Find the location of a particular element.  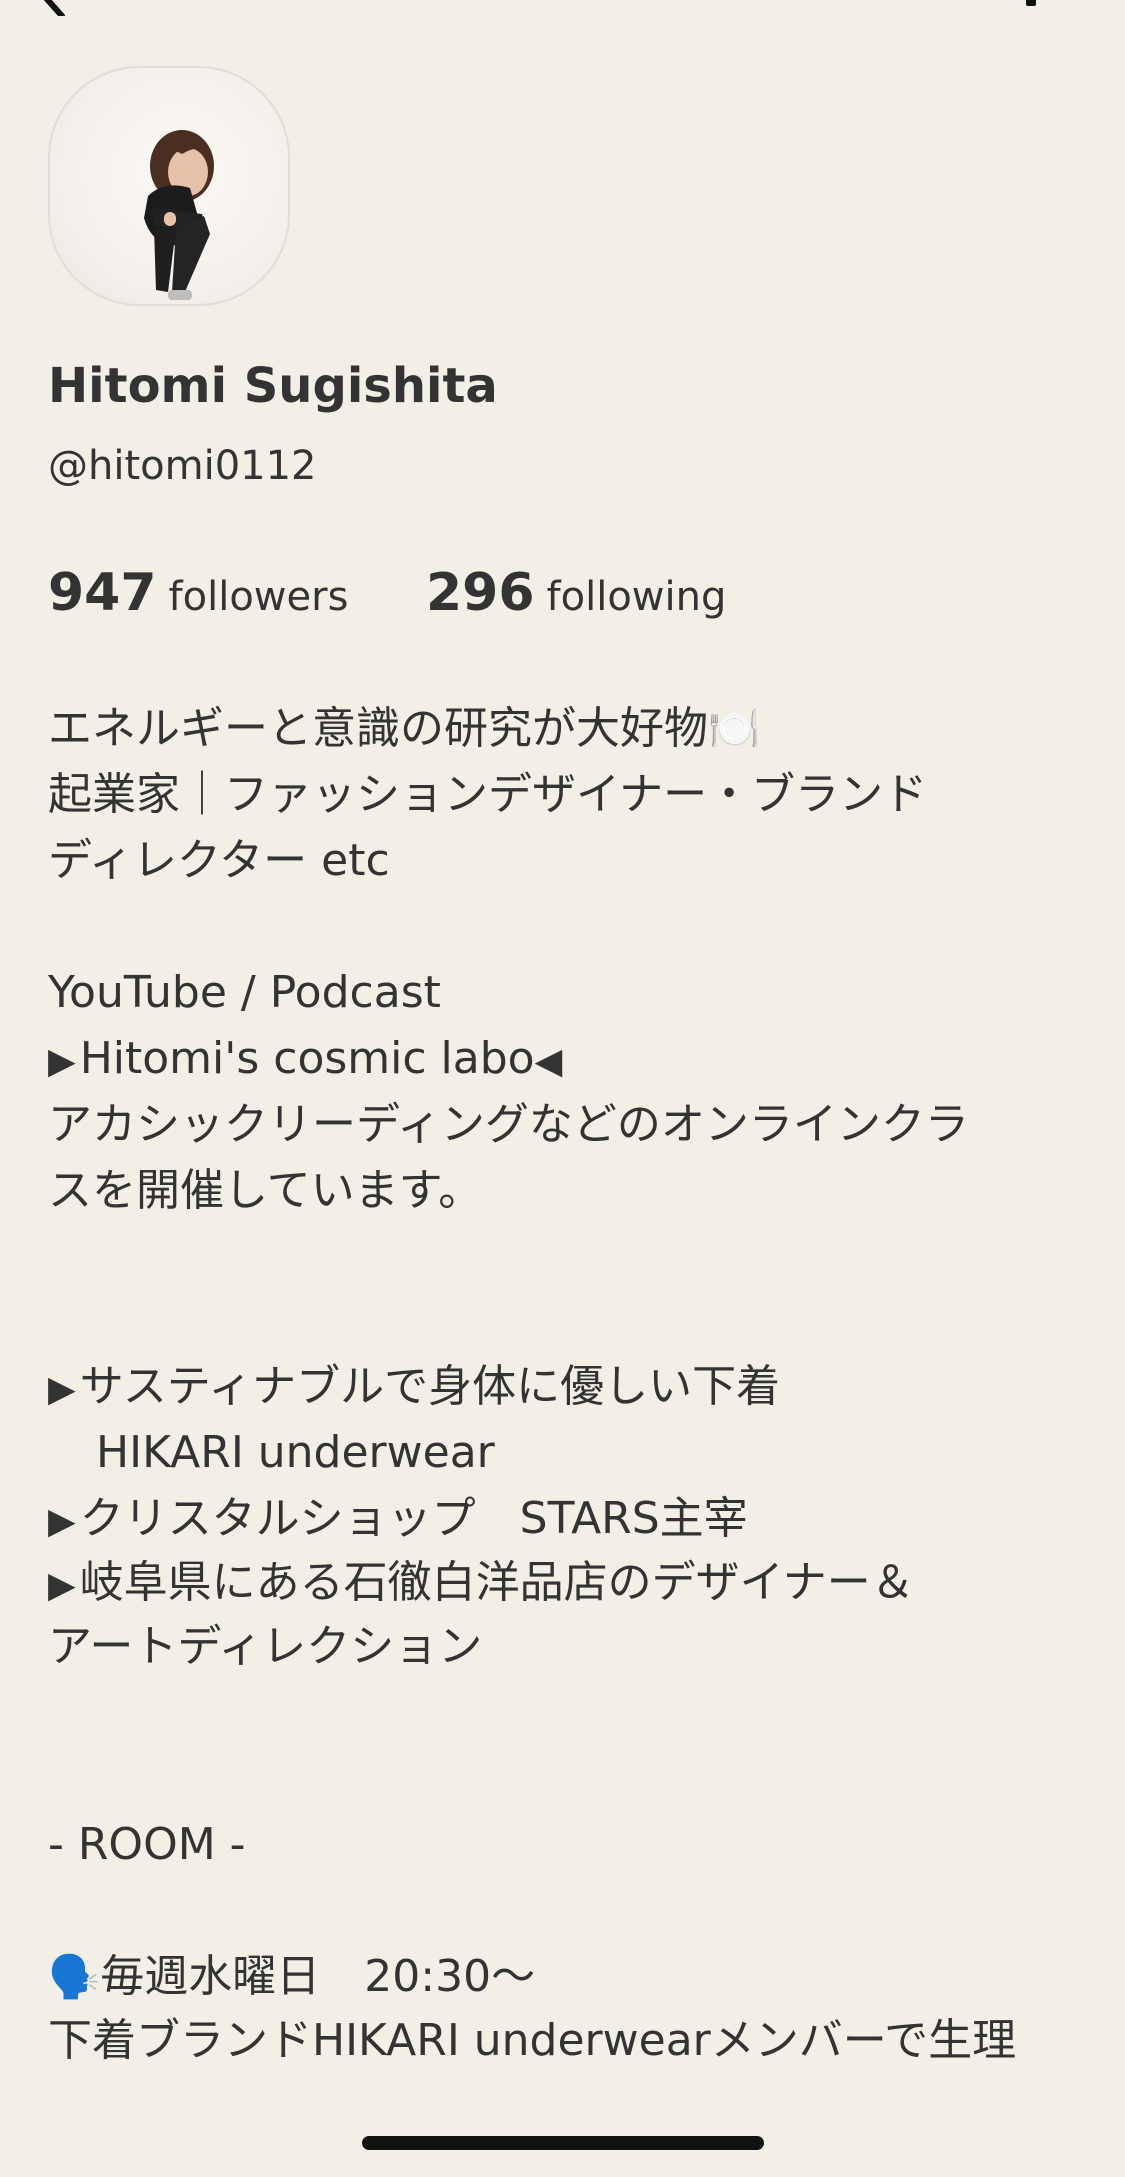

bio-line: ▶クリスタルショップ STARS主宰 is located at coordinates (398, 1520).